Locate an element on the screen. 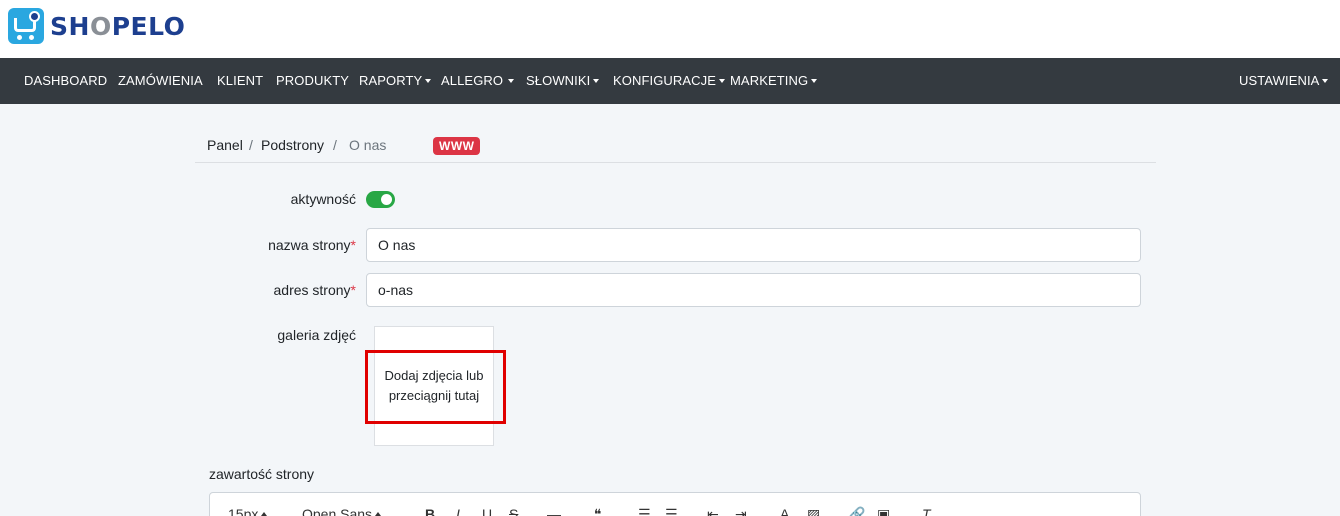 The height and width of the screenshot is (516, 1340). nav-produkty: PRODUKTY is located at coordinates (312, 81).